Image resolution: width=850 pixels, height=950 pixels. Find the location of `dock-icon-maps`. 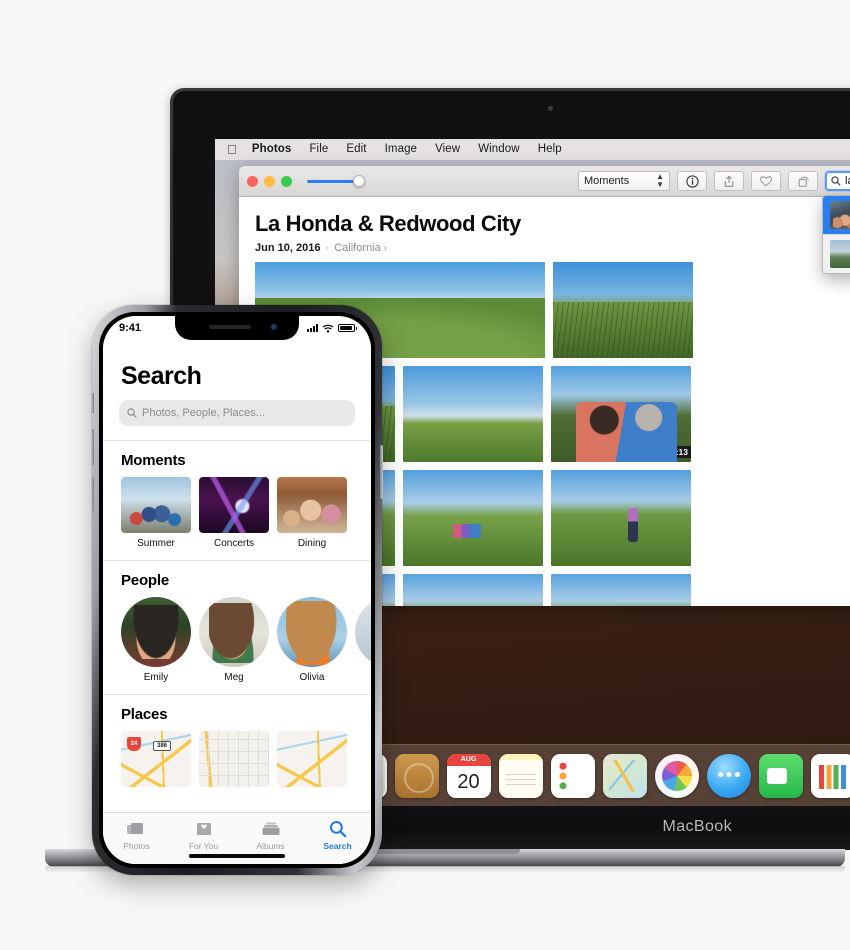

dock-icon-maps is located at coordinates (624, 775).